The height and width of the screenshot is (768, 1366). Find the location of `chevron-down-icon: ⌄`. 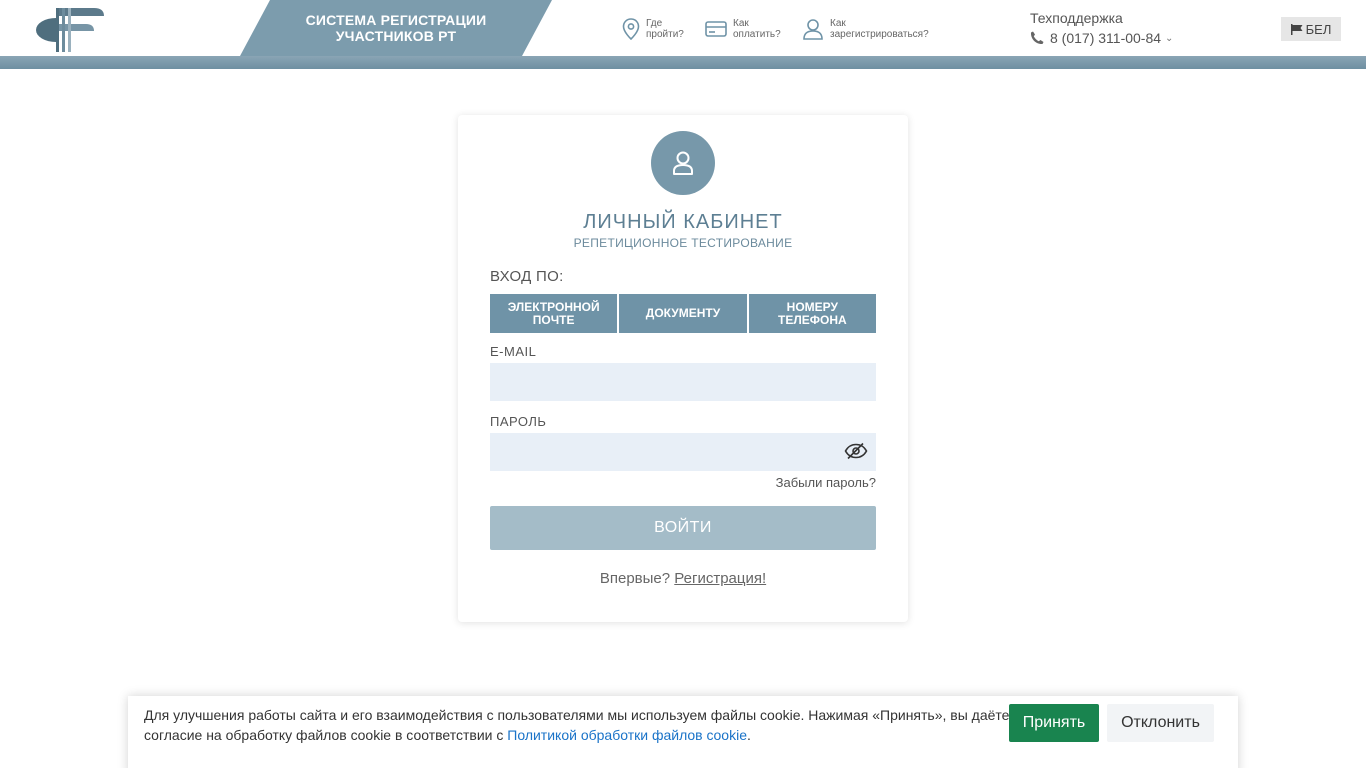

chevron-down-icon: ⌄ is located at coordinates (1169, 38).